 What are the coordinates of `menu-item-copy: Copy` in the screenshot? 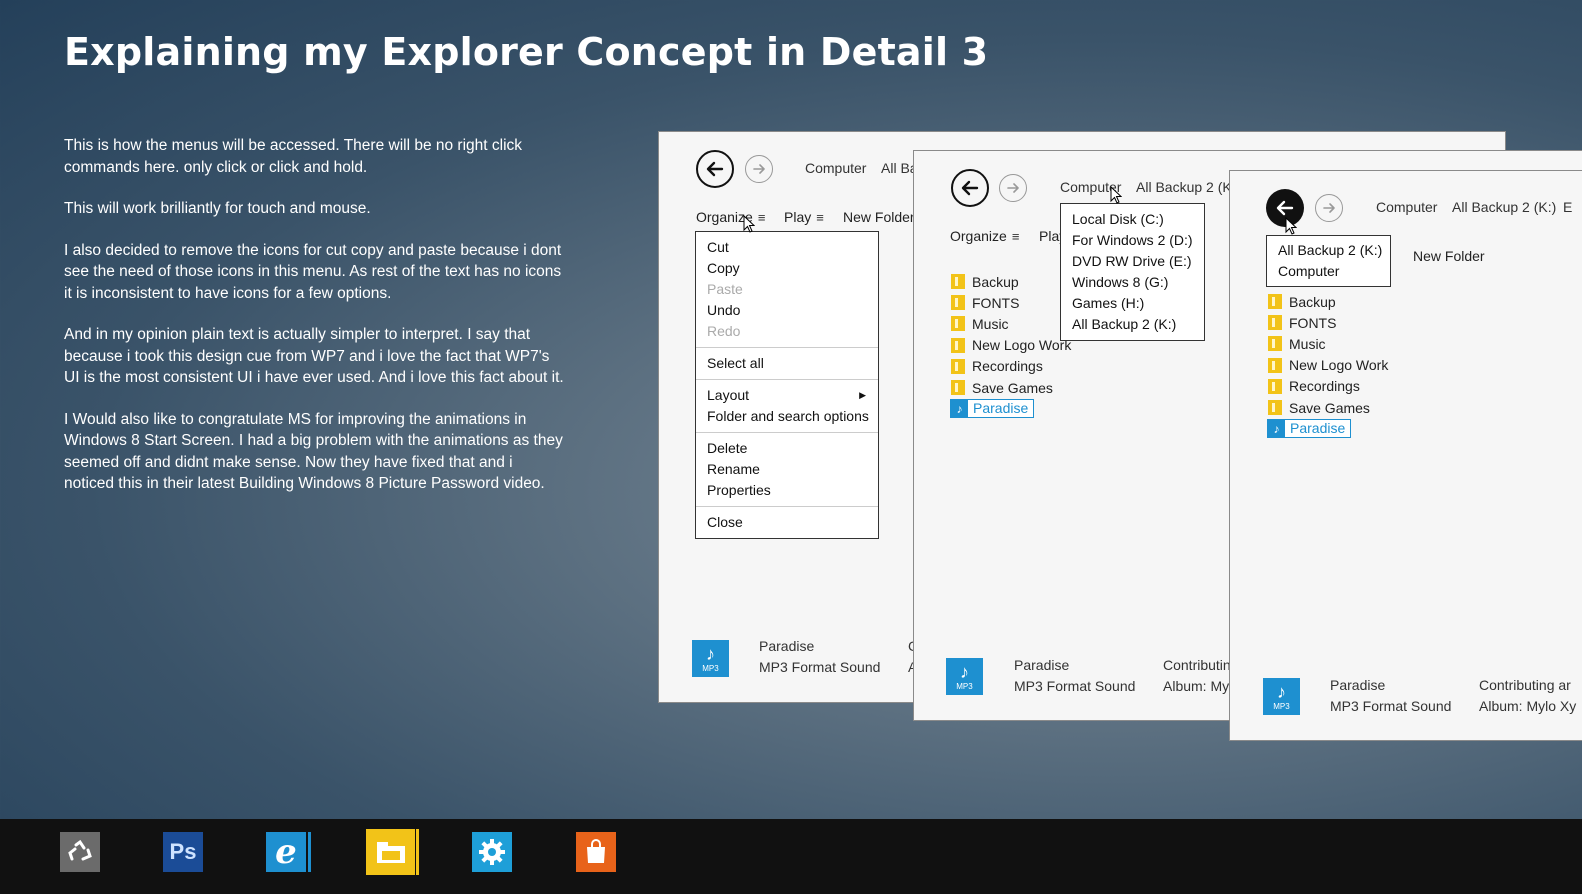 It's located at (787, 268).